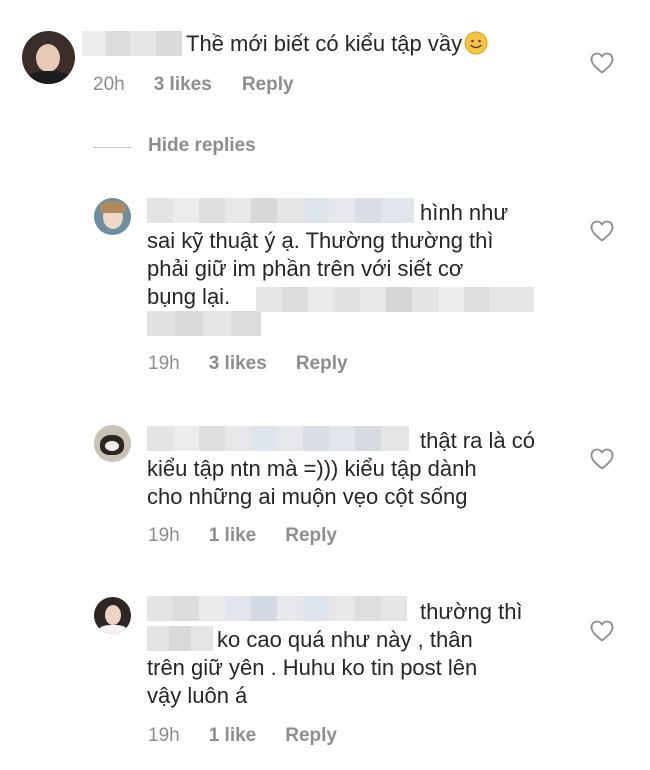 The height and width of the screenshot is (770, 650). I want to click on reply-3-meta: 19h 1 like Reply, so click(242, 736).